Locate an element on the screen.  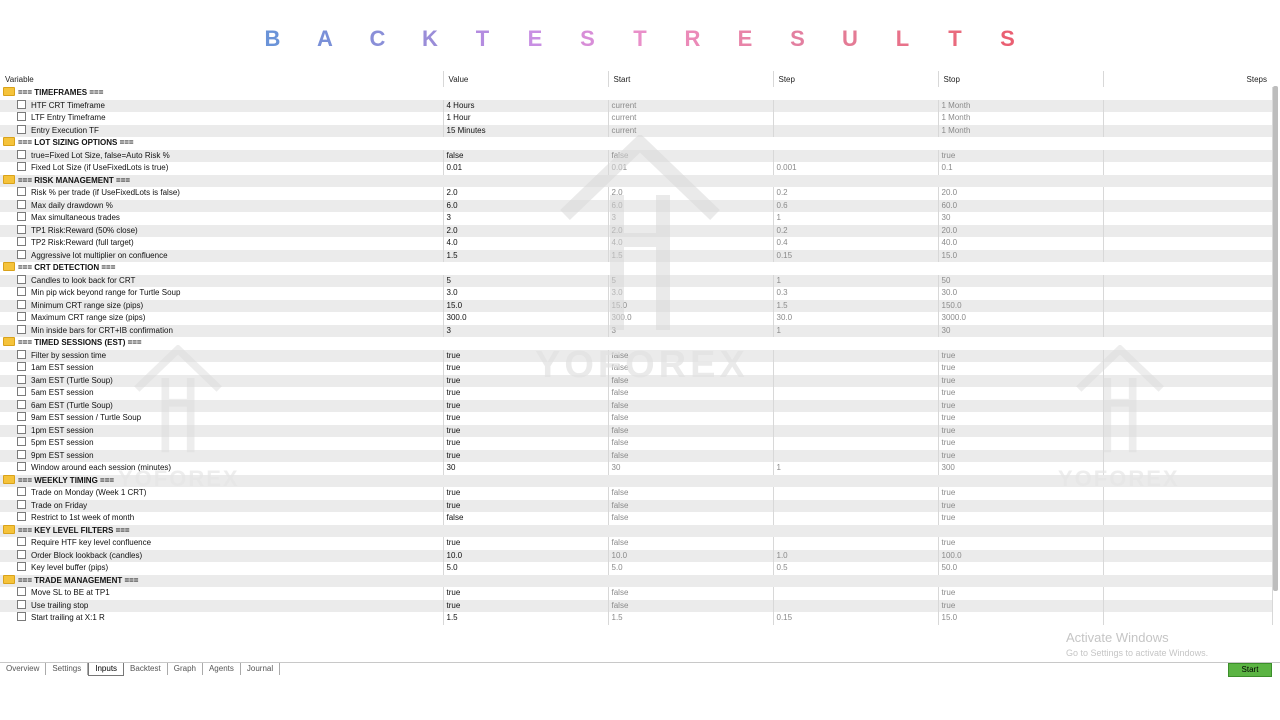
stop-cell: 40.0 is located at coordinates (1021, 243).